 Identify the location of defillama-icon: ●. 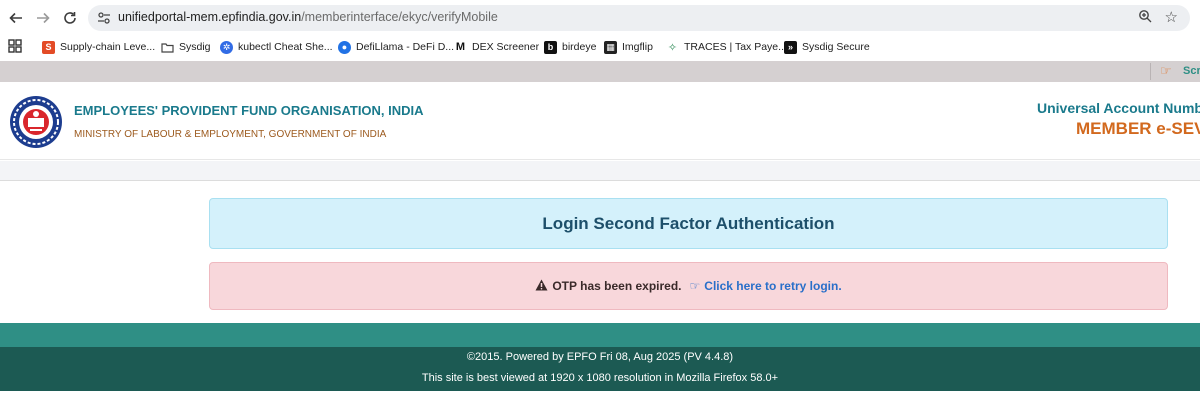
(344, 47).